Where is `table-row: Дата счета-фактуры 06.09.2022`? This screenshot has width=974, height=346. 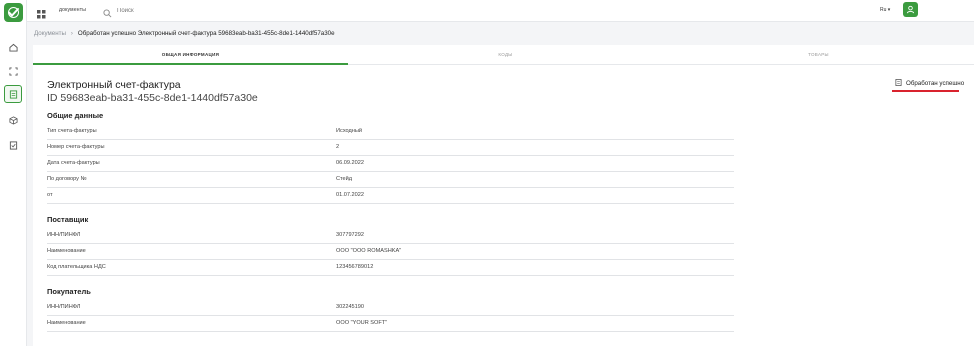 table-row: Дата счета-фактуры 06.09.2022 is located at coordinates (390, 164).